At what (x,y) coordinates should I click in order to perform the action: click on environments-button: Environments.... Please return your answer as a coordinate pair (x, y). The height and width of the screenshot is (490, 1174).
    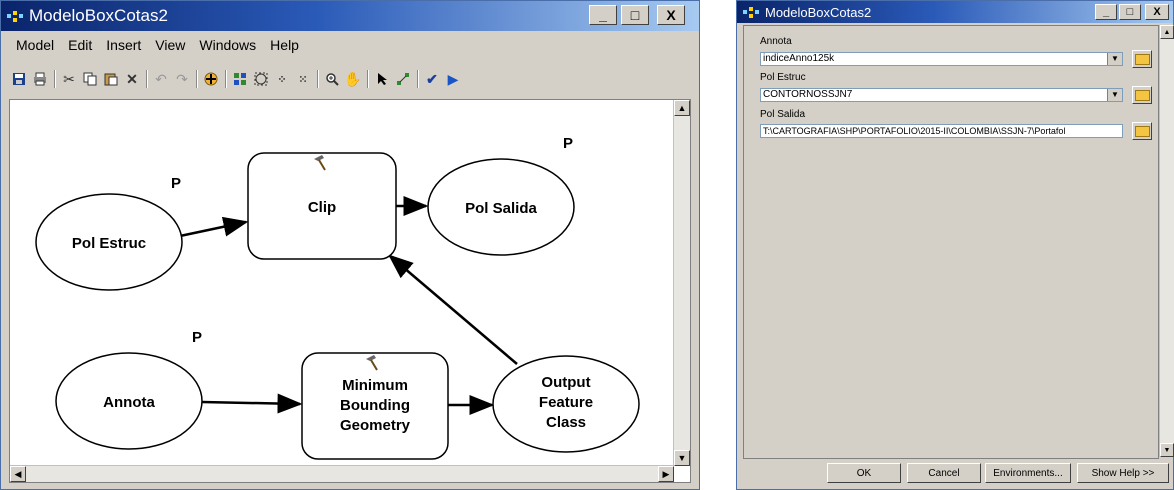
    Looking at the image, I should click on (1028, 473).